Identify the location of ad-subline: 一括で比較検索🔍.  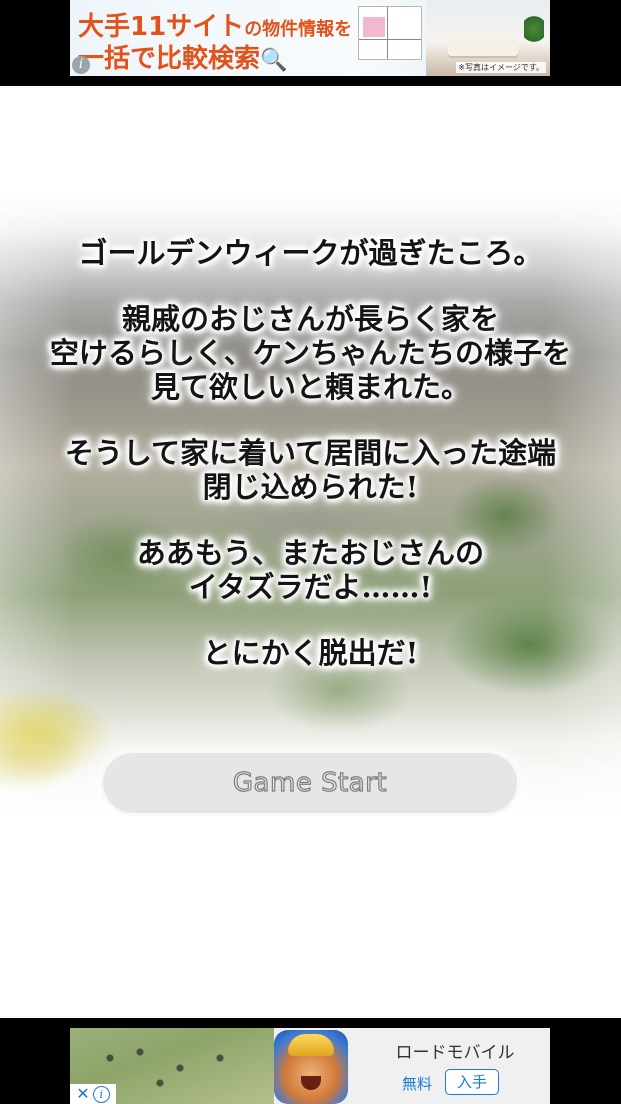
(182, 56).